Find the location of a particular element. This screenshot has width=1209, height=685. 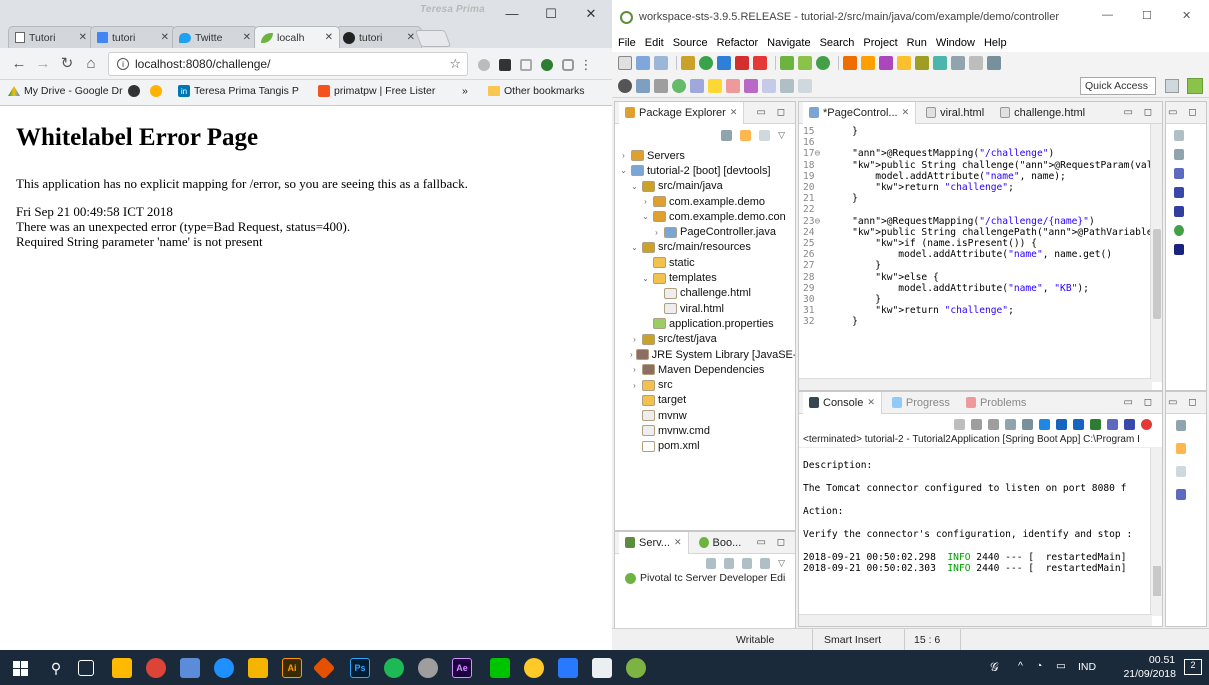

pin-icon is located at coordinates (922, 63).